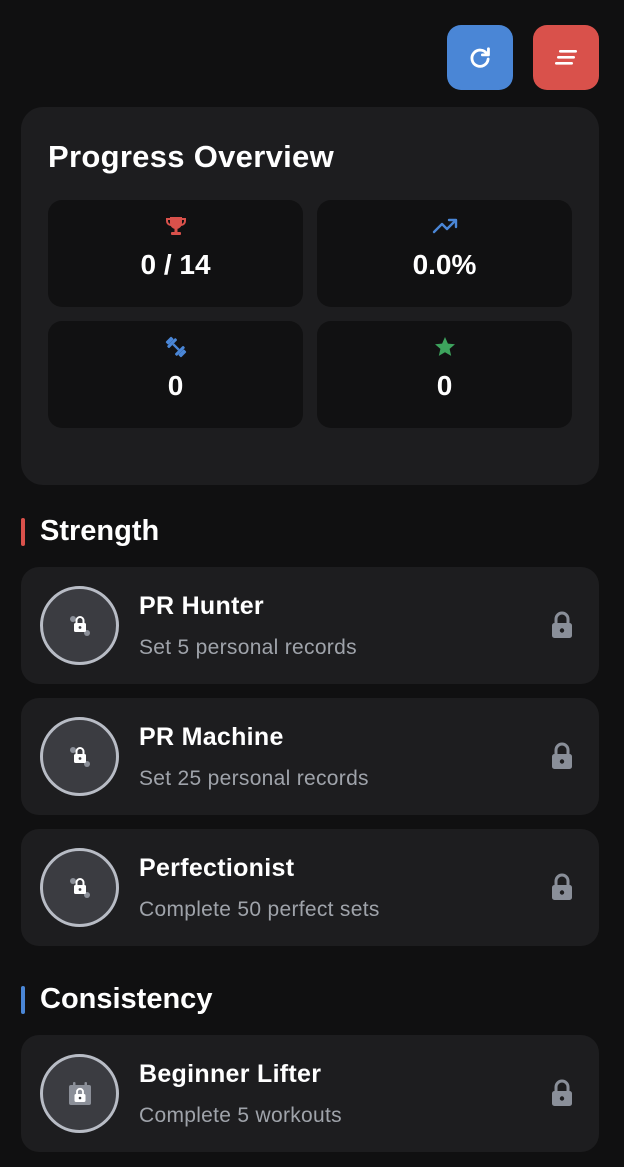 The image size is (624, 1167). What do you see at coordinates (444, 346) in the screenshot?
I see `star-icon` at bounding box center [444, 346].